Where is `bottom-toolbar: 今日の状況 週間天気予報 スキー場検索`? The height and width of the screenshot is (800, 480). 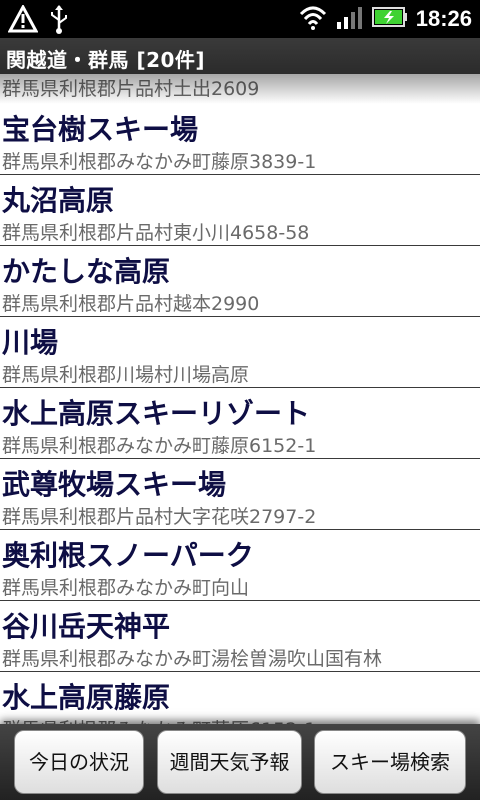
bottom-toolbar: 今日の状況 週間天気予報 スキー場検索 is located at coordinates (240, 762).